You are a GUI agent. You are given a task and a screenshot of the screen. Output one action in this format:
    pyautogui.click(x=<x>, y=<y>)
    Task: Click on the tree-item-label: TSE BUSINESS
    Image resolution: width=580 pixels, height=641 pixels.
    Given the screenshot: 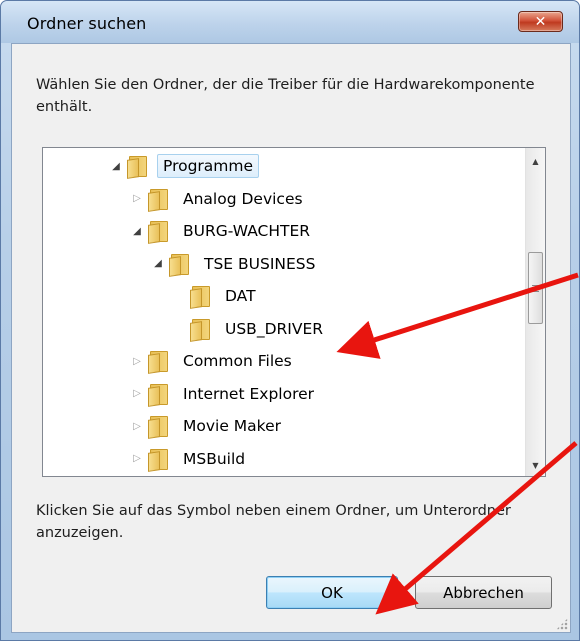 What is the action you would take?
    pyautogui.click(x=260, y=263)
    